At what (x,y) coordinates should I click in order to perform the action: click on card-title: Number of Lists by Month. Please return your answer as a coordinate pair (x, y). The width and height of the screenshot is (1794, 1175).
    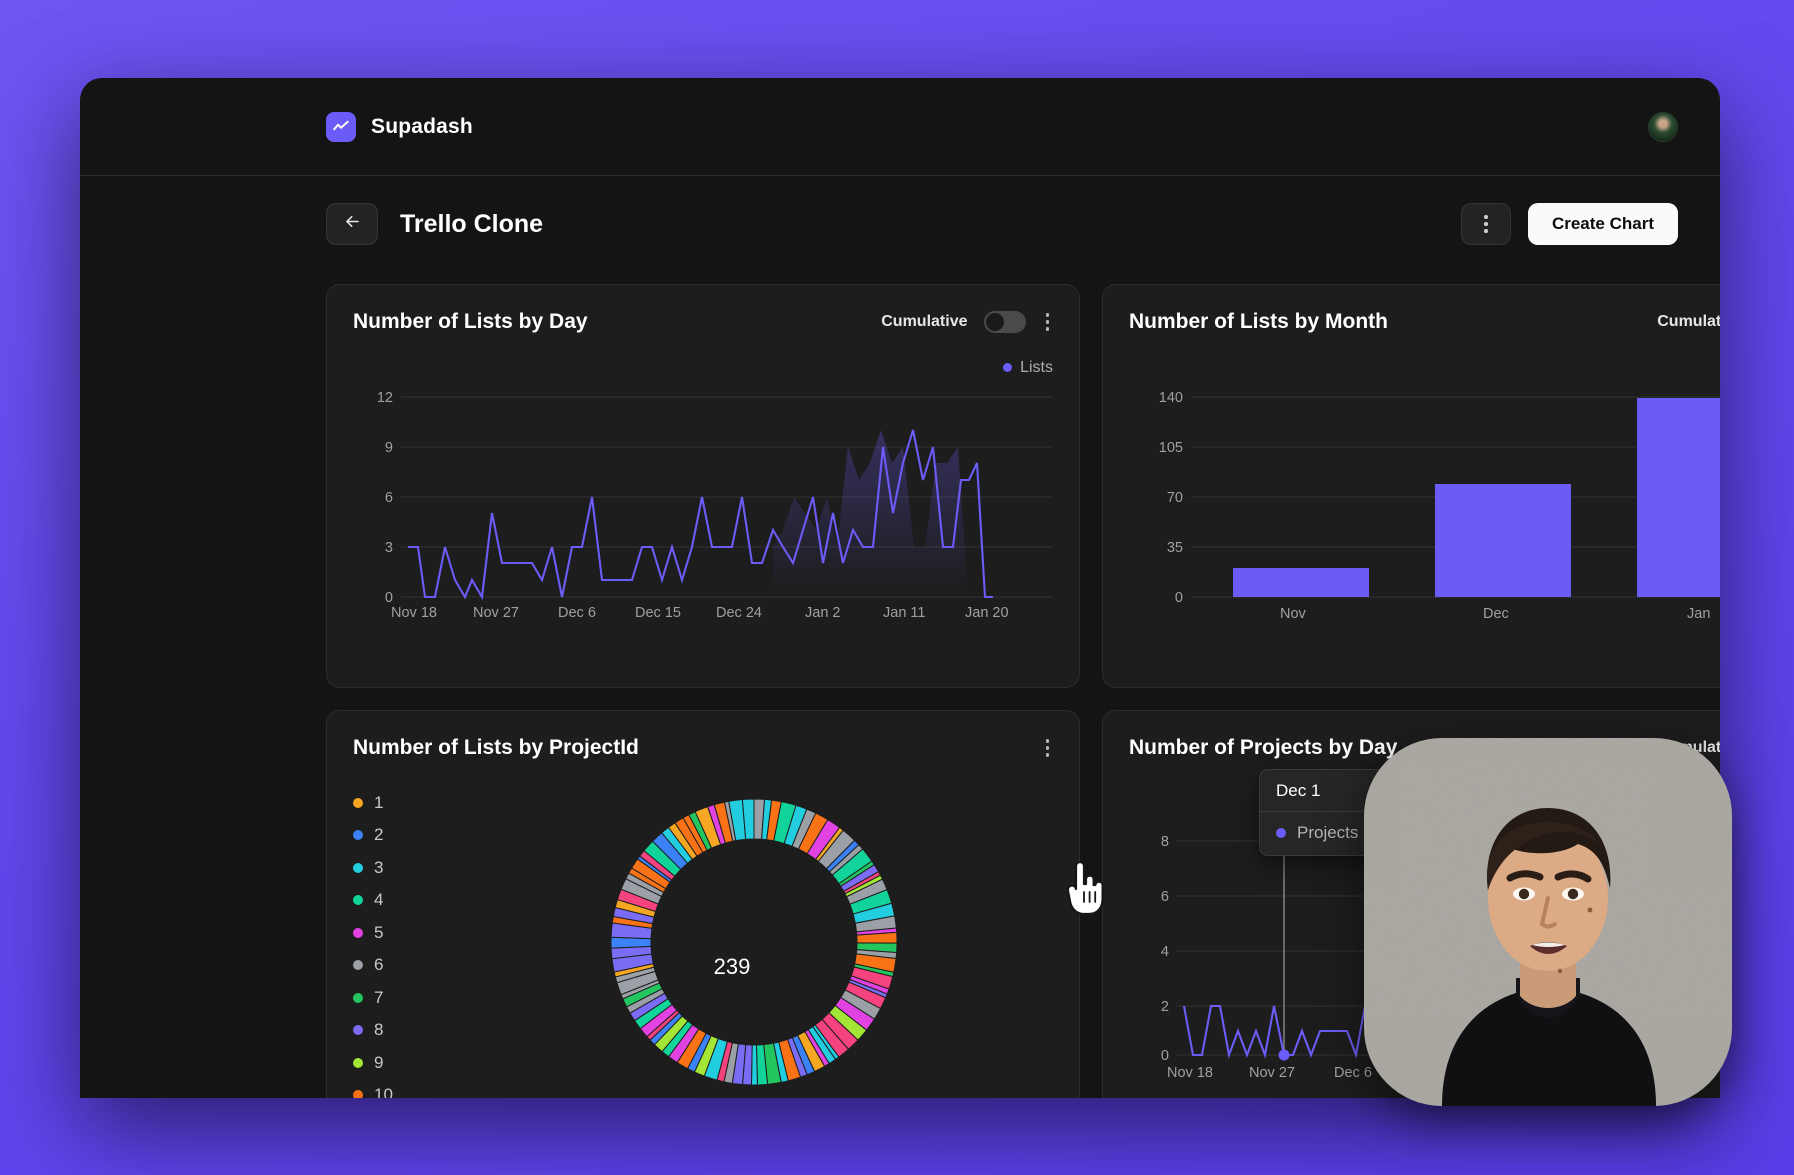
    Looking at the image, I should click on (1258, 321).